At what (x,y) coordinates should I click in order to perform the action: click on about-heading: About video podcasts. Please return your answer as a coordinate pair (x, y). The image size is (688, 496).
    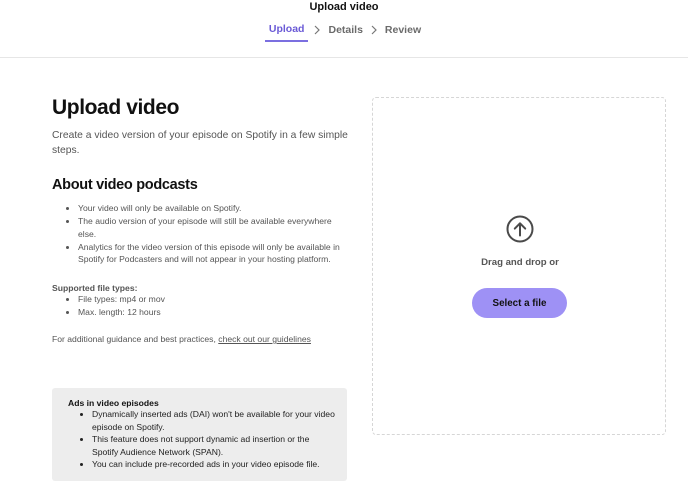
    Looking at the image, I should click on (125, 185).